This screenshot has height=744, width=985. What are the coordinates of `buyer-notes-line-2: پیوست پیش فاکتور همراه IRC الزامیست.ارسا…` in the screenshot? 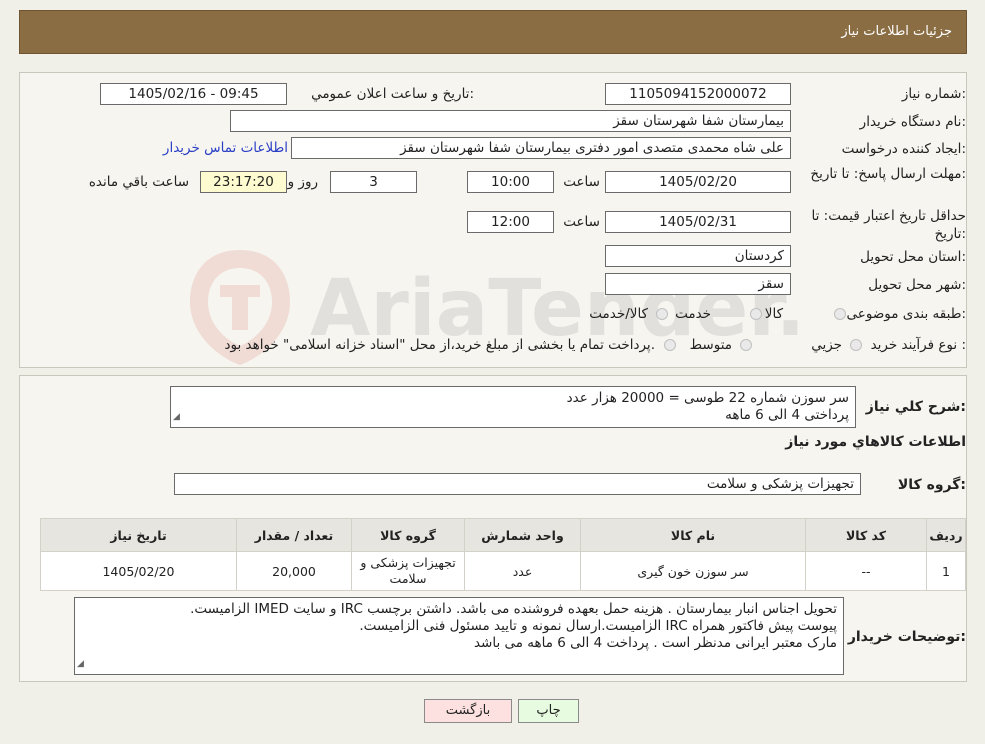 It's located at (598, 626).